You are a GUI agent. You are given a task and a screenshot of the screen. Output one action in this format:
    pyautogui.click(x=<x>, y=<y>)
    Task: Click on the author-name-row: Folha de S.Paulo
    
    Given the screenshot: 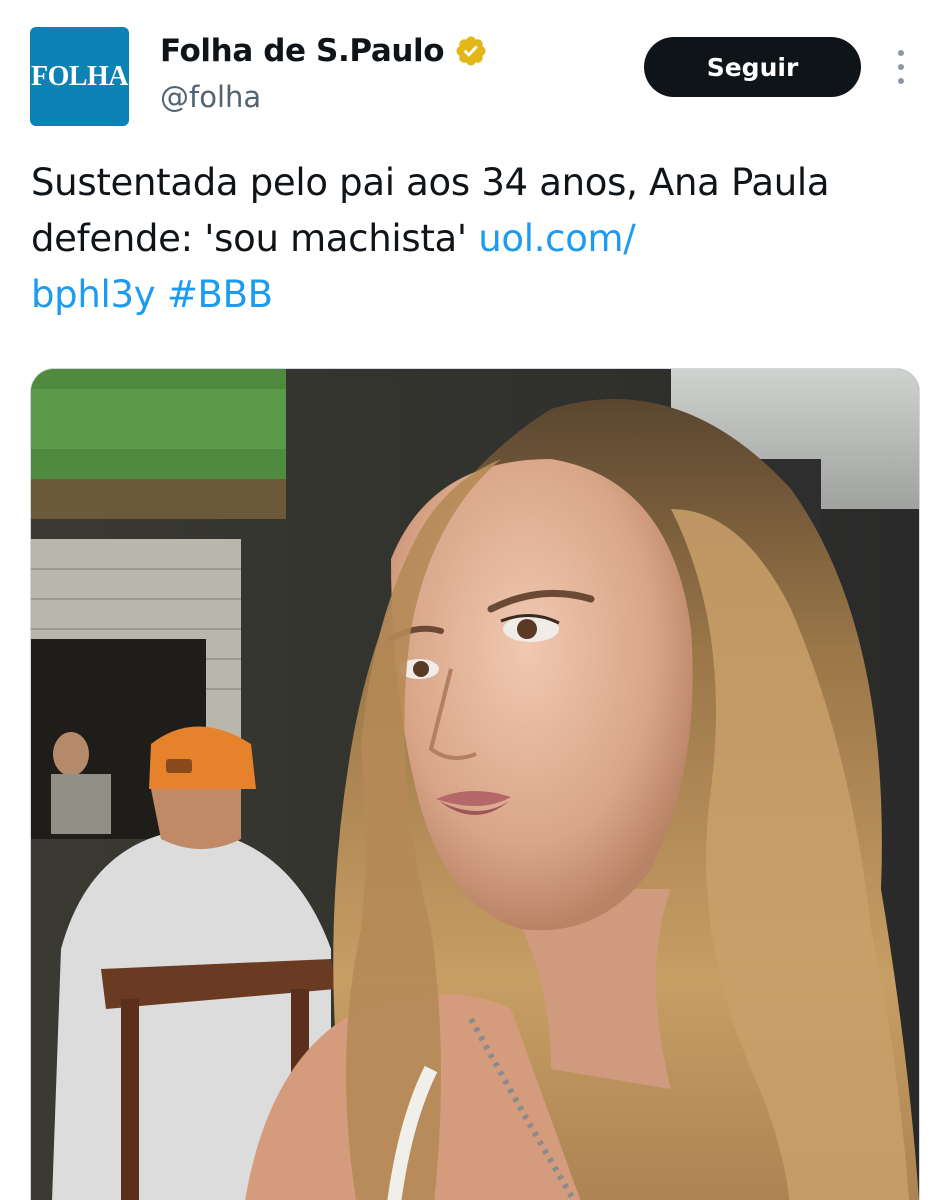 What is the action you would take?
    pyautogui.click(x=324, y=51)
    